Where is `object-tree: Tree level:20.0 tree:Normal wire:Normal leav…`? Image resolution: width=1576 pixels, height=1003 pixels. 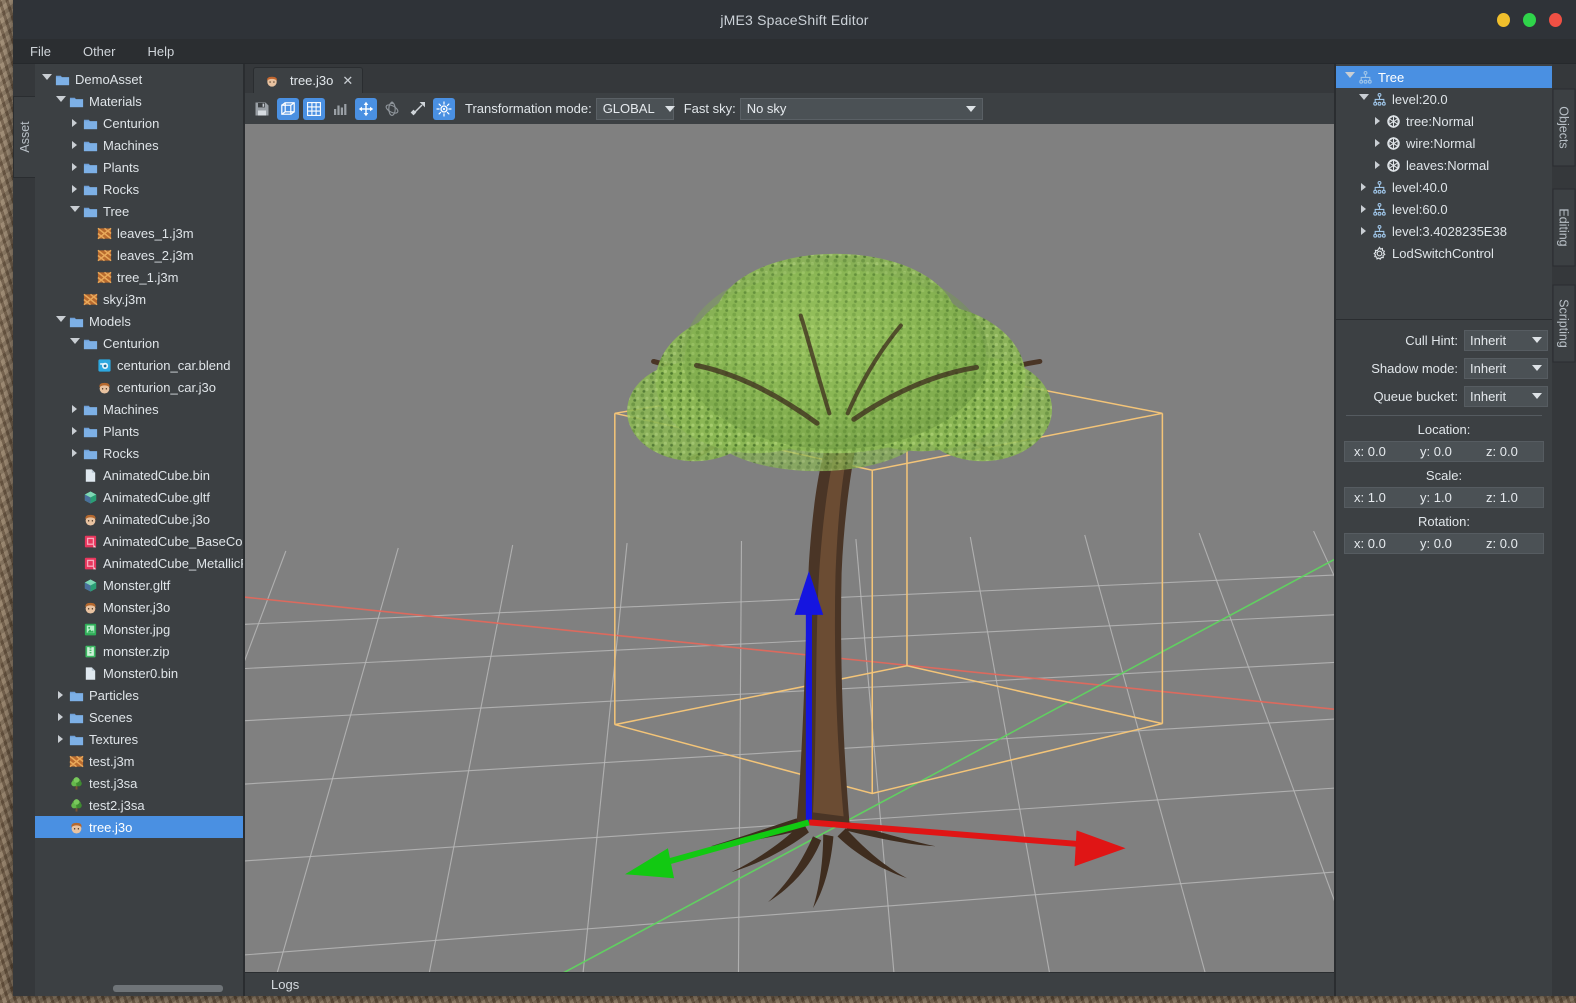 object-tree: Tree level:20.0 tree:Normal wire:Normal leav… is located at coordinates (1444, 192).